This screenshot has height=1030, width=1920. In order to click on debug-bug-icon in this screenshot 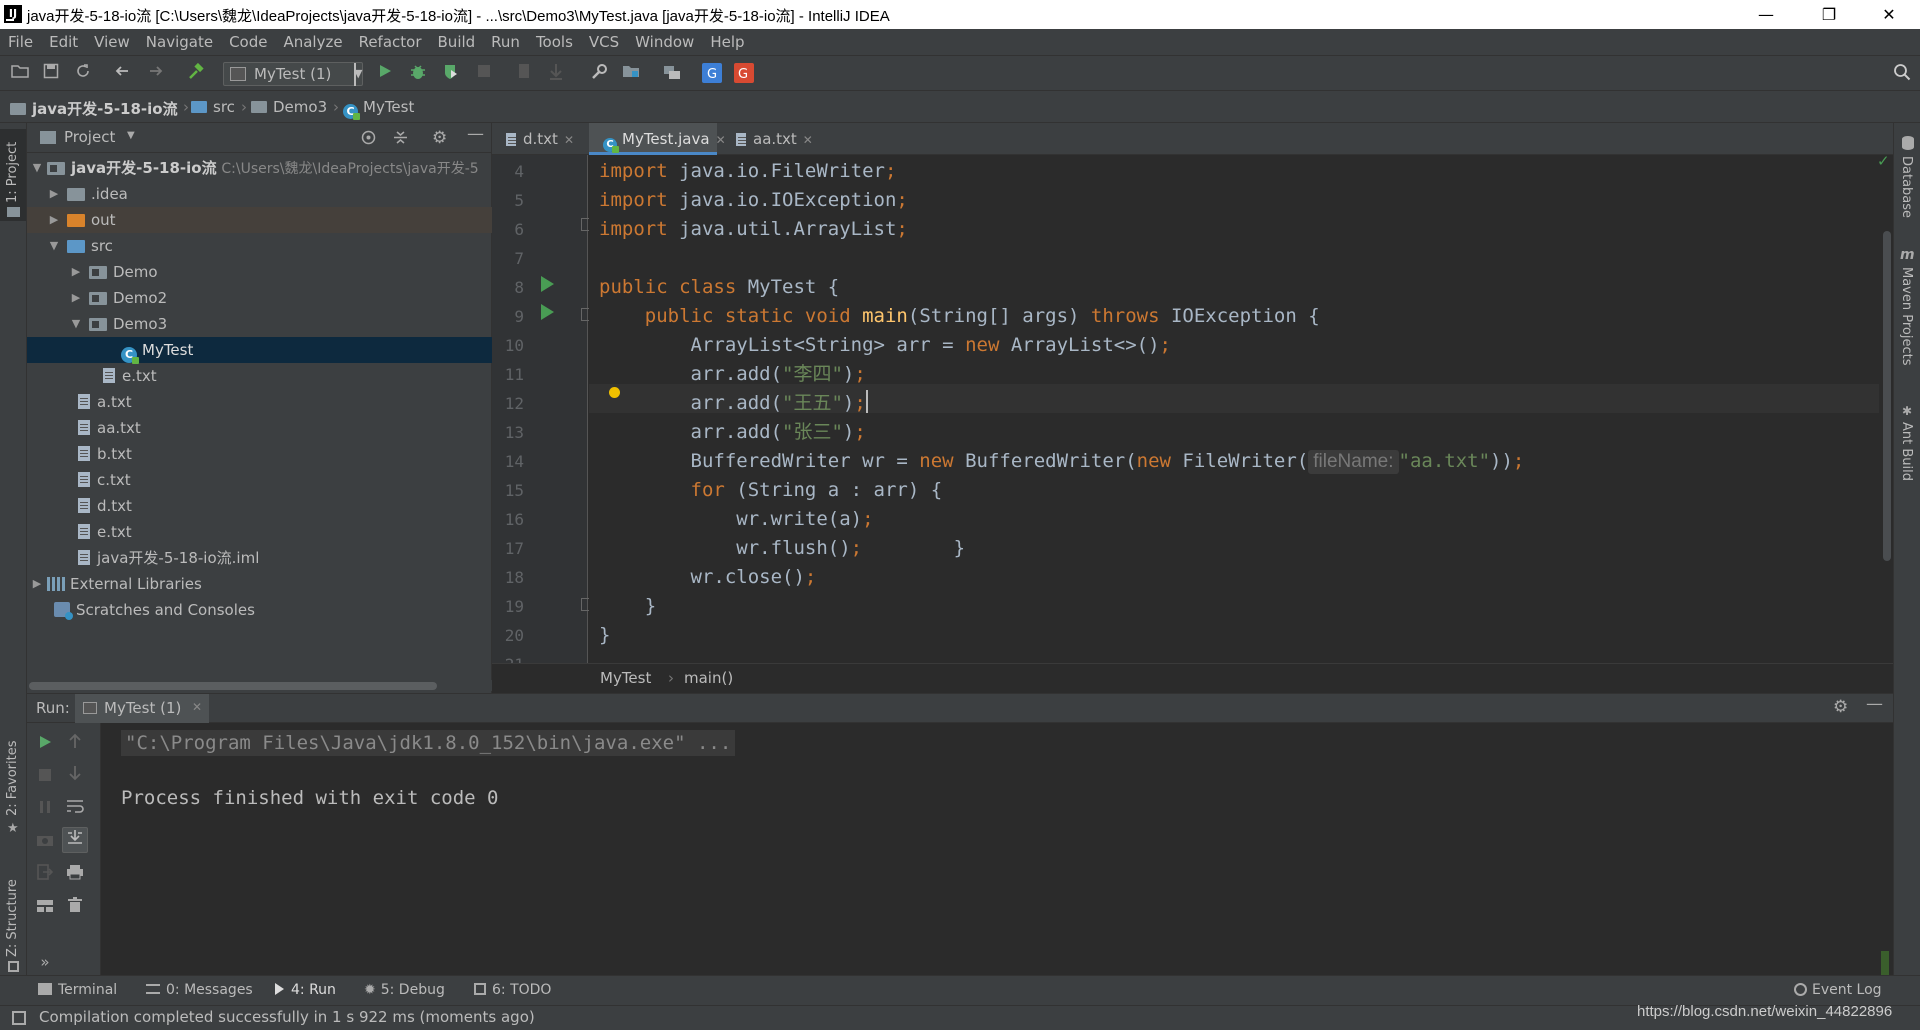, I will do `click(418, 73)`.